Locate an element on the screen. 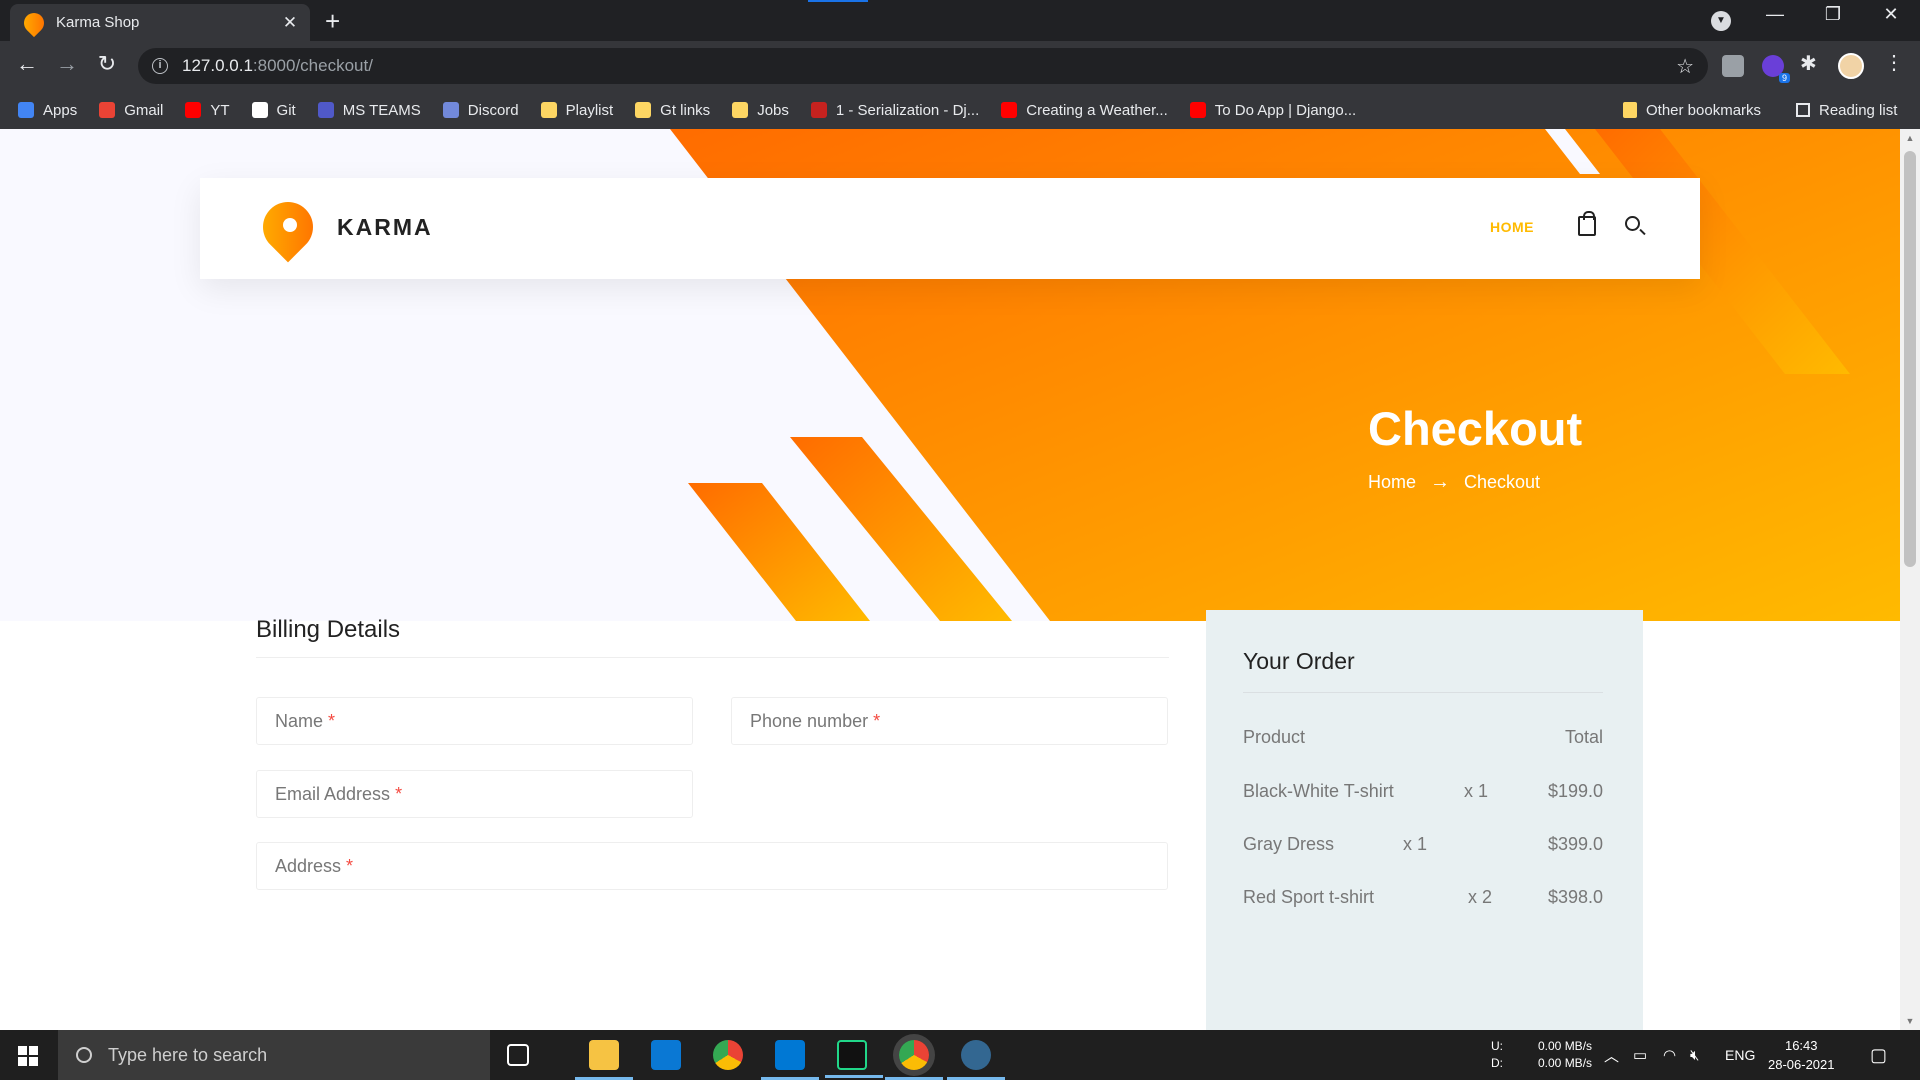  url-path: :8000/checkout/ is located at coordinates (312, 65).